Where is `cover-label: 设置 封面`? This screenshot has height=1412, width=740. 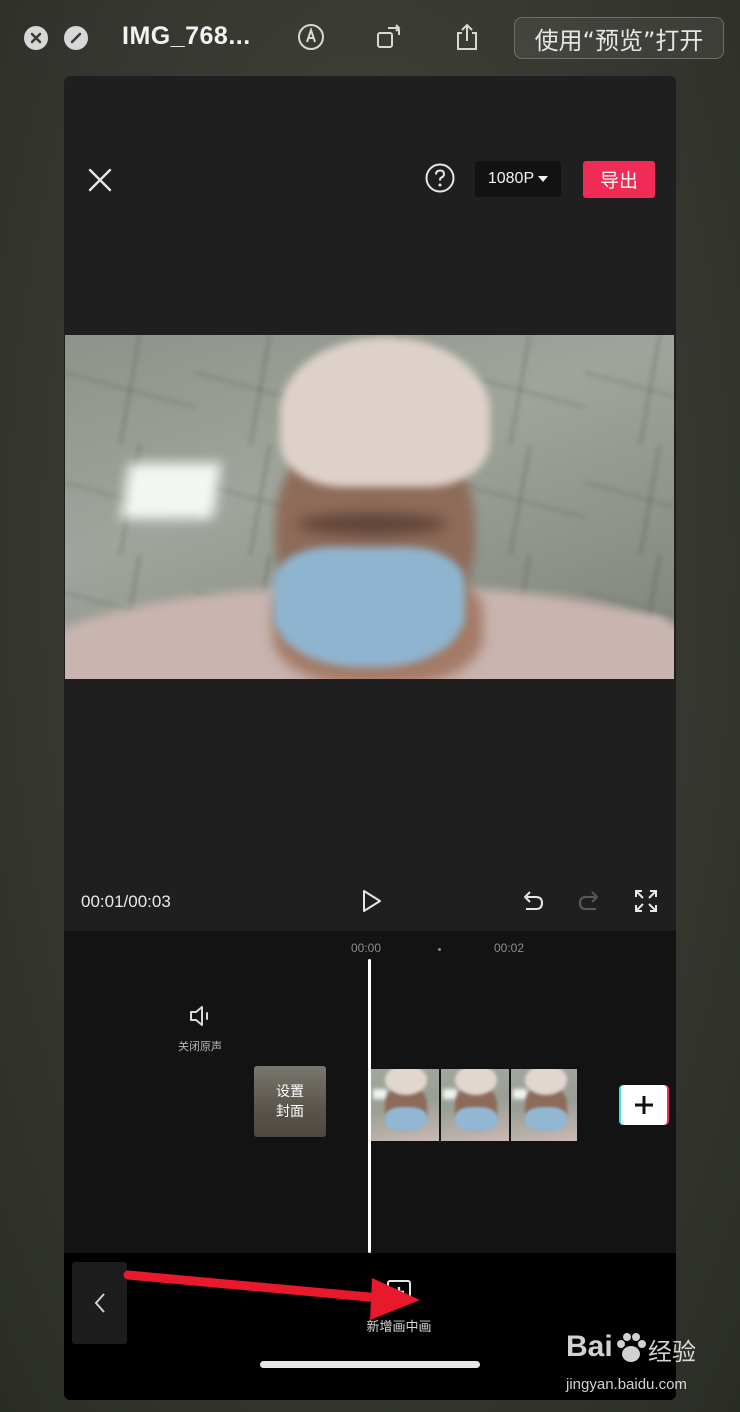 cover-label: 设置 封面 is located at coordinates (290, 1101).